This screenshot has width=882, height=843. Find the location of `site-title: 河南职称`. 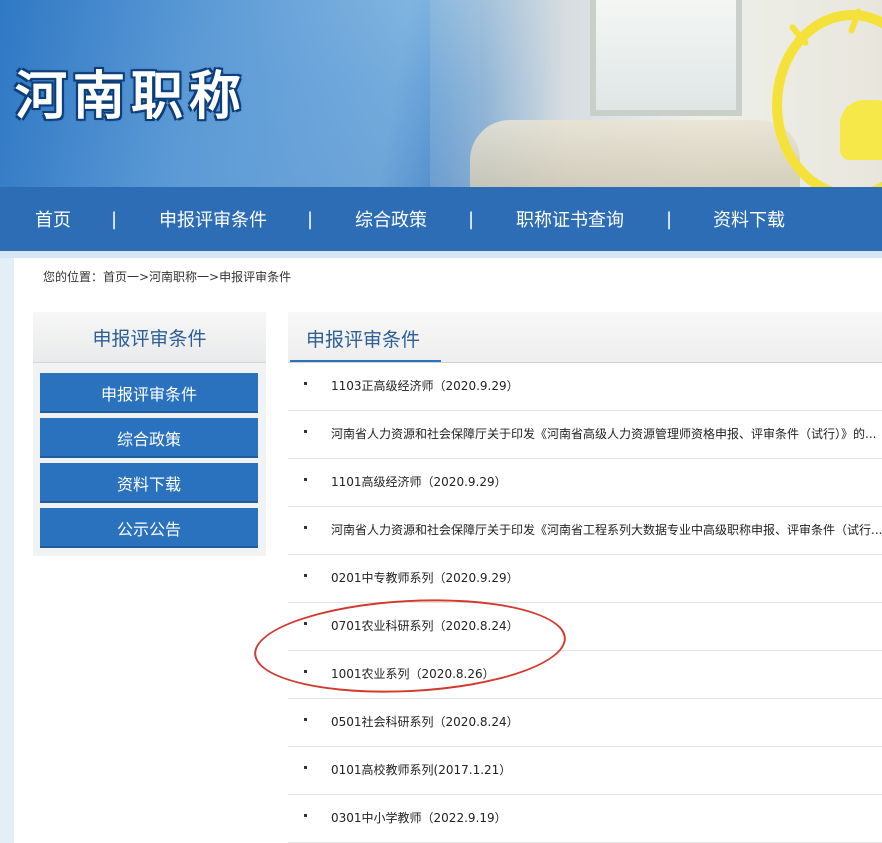

site-title: 河南职称 is located at coordinates (131, 97).